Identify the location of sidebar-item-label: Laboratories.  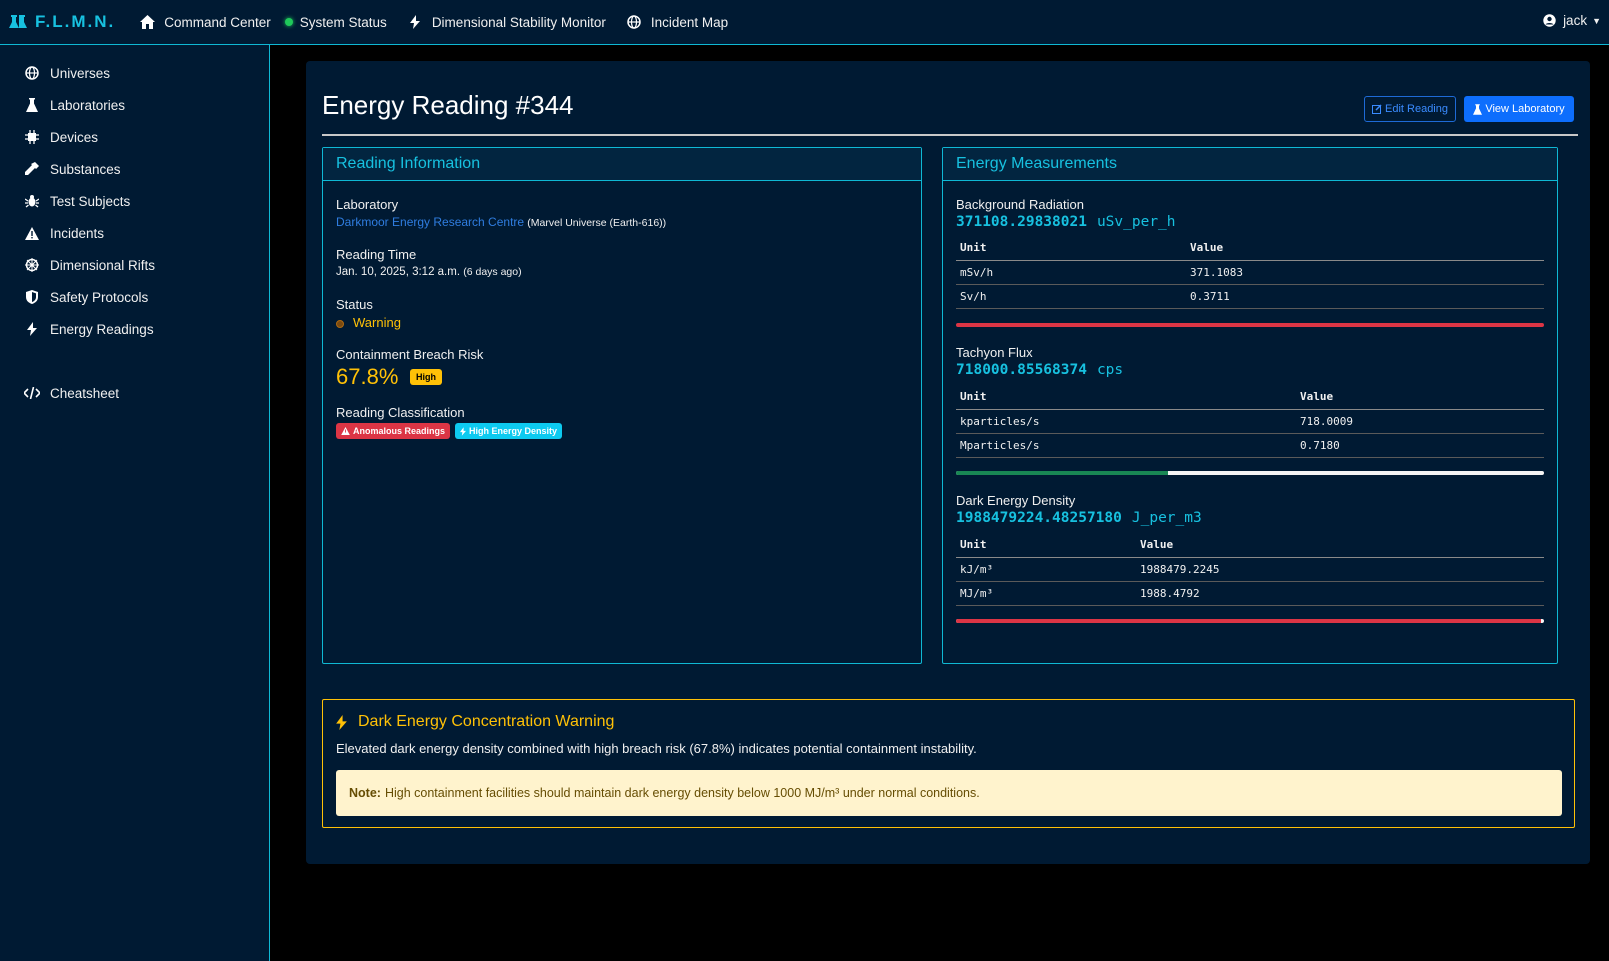
(88, 105).